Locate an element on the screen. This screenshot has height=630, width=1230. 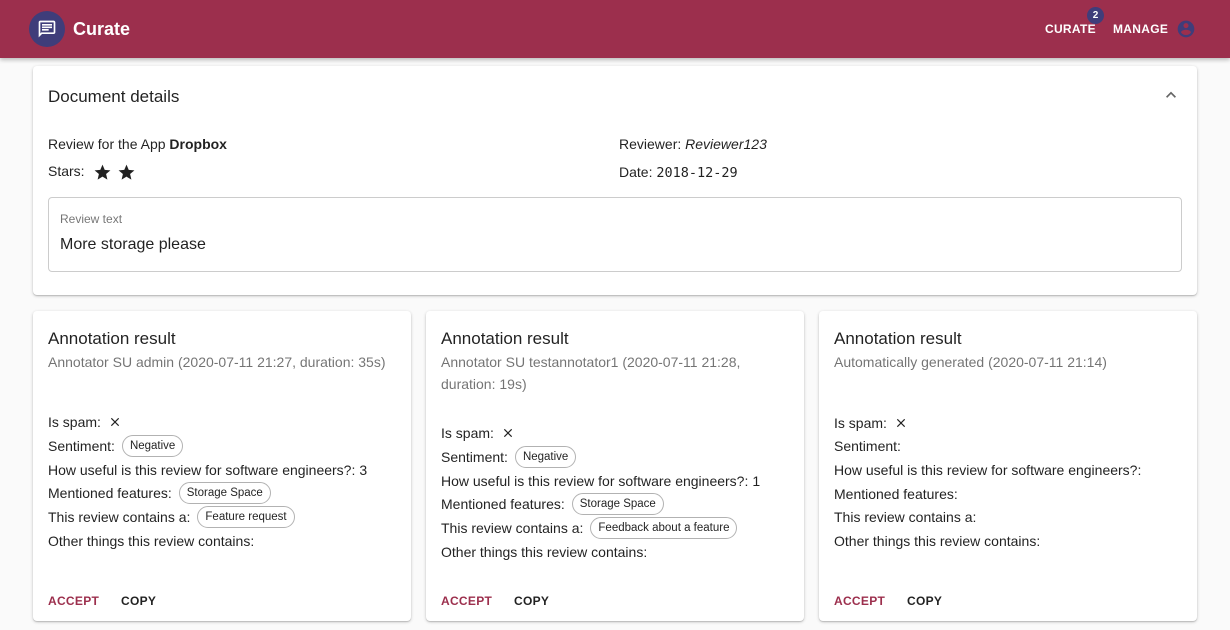
stars-rating is located at coordinates (112, 172).